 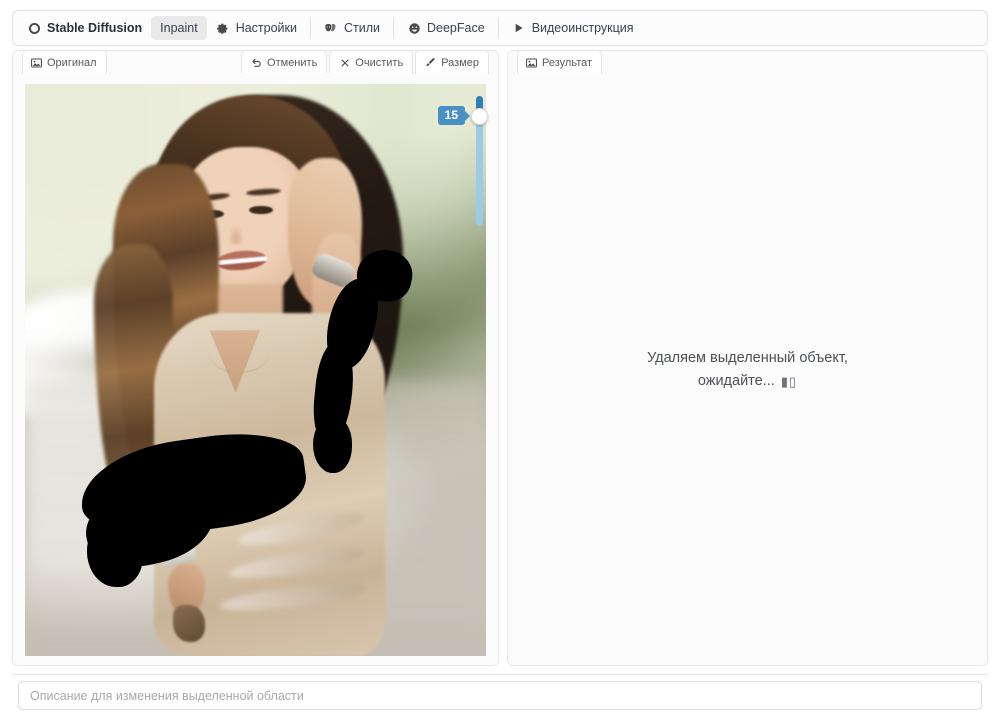 I want to click on brush-size-slider: 15, so click(x=462, y=161).